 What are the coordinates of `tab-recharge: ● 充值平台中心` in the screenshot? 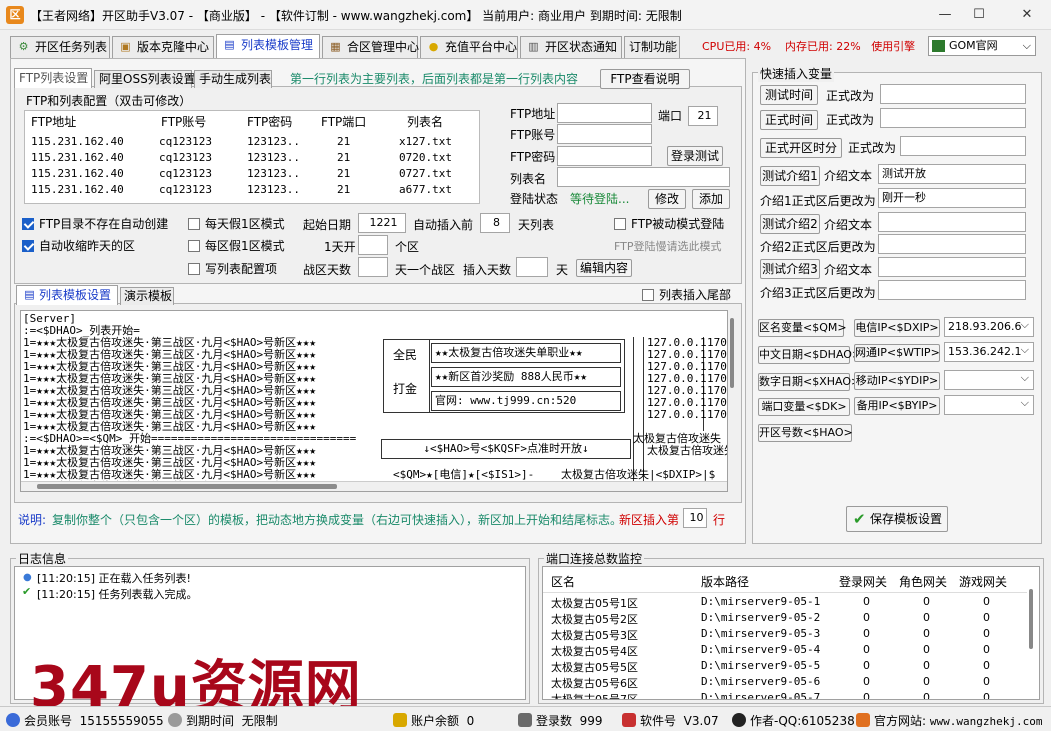 It's located at (469, 47).